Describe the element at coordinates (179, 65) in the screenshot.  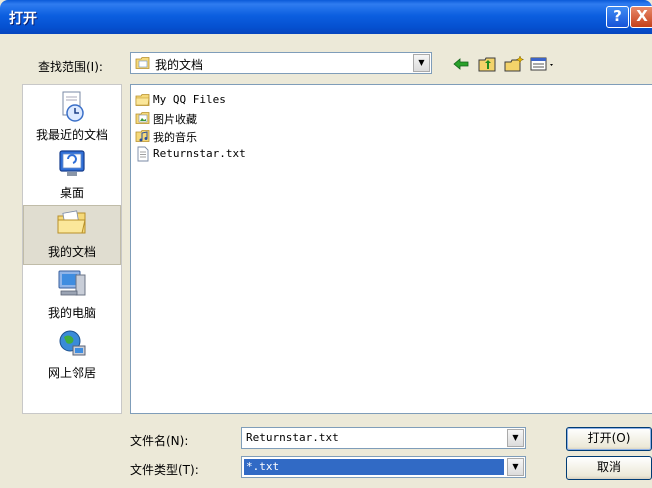
I see `look-in-value: 我的文档` at that location.